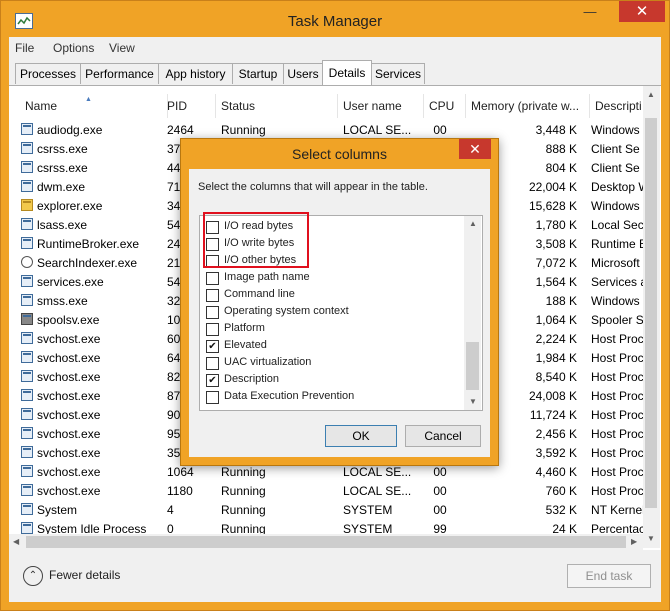  I want to click on horizontal-scroll-thumb, so click(326, 542).